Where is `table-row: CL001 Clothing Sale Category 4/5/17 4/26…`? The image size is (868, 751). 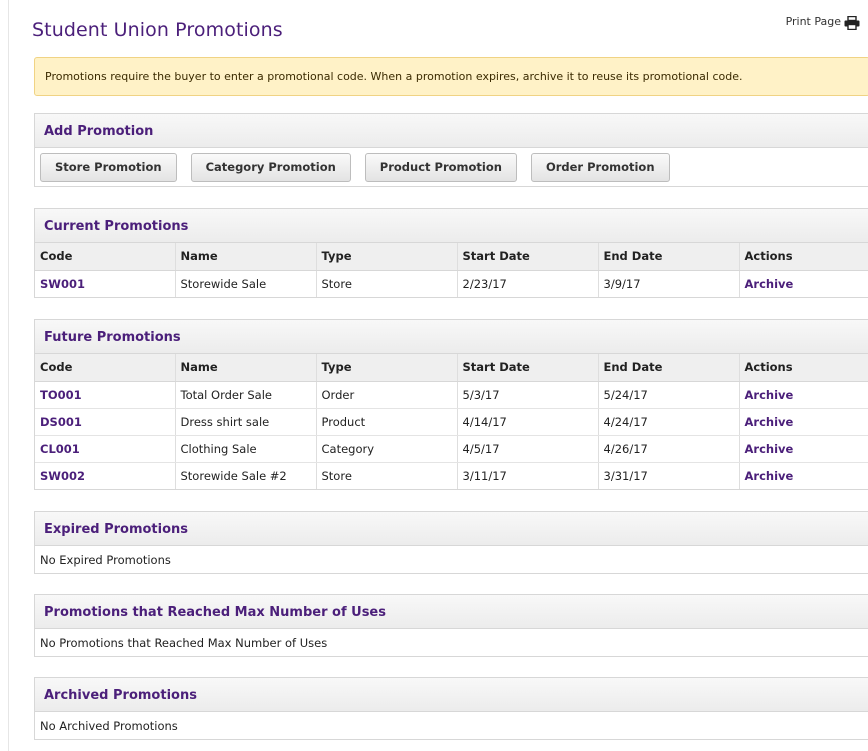
table-row: CL001 Clothing Sale Category 4/5/17 4/26… is located at coordinates (451, 449).